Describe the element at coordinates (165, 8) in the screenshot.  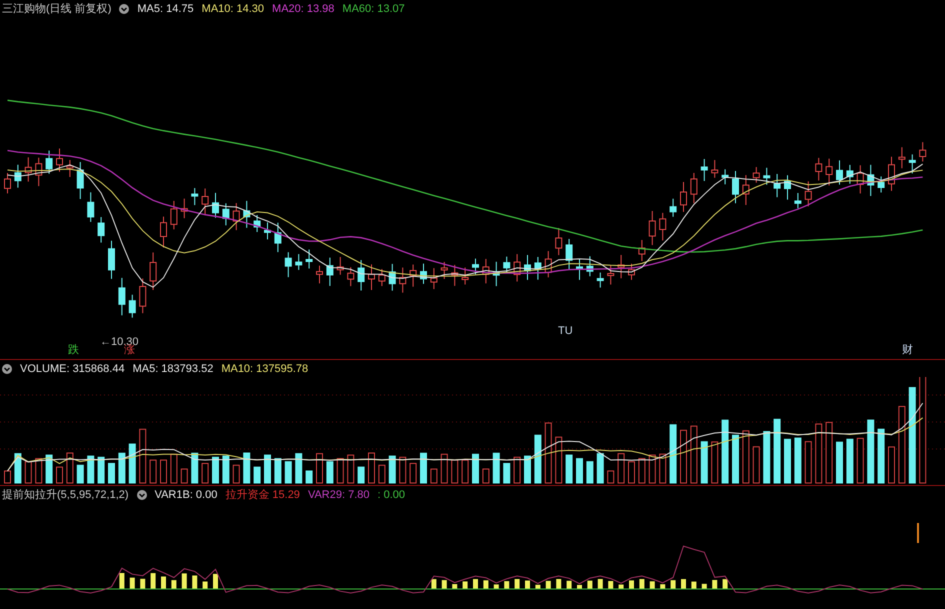
I see `indicator-value: MA5: 14.75` at that location.